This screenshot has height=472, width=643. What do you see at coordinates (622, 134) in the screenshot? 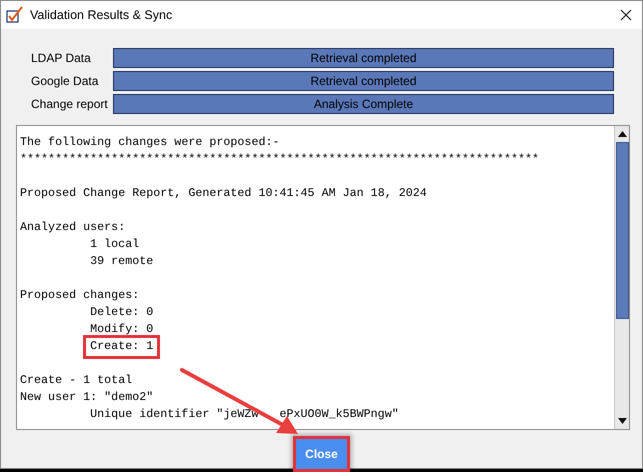
I see `up-arrow-icon` at bounding box center [622, 134].